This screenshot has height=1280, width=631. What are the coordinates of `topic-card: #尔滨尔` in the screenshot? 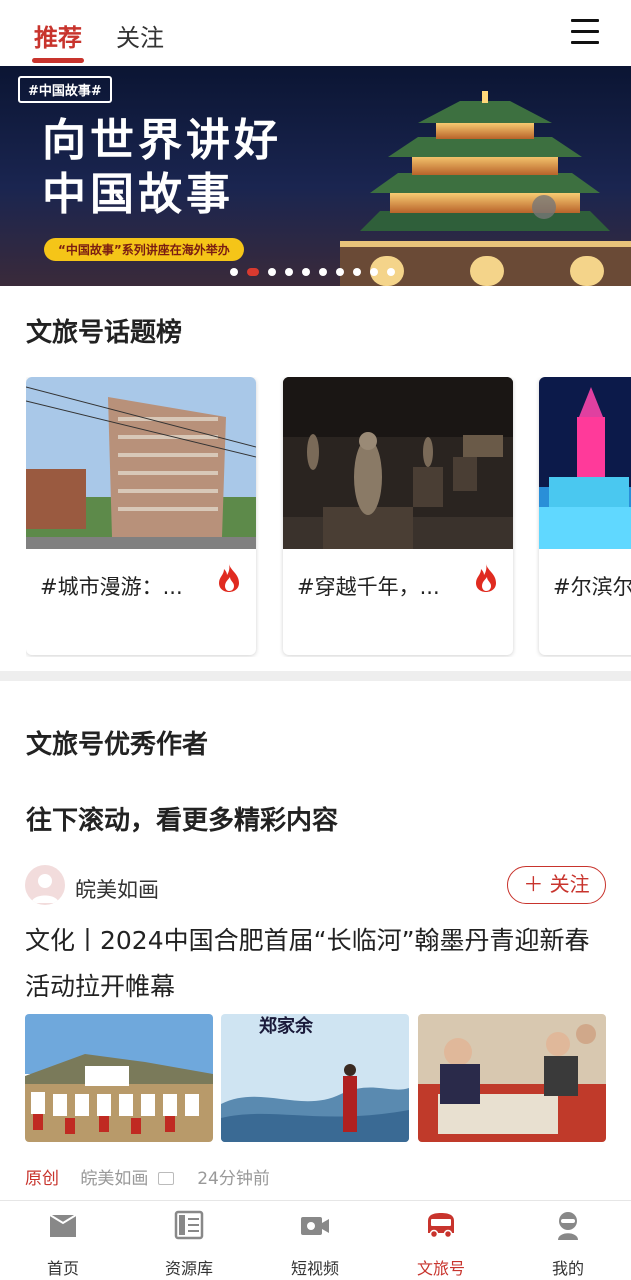 It's located at (585, 516).